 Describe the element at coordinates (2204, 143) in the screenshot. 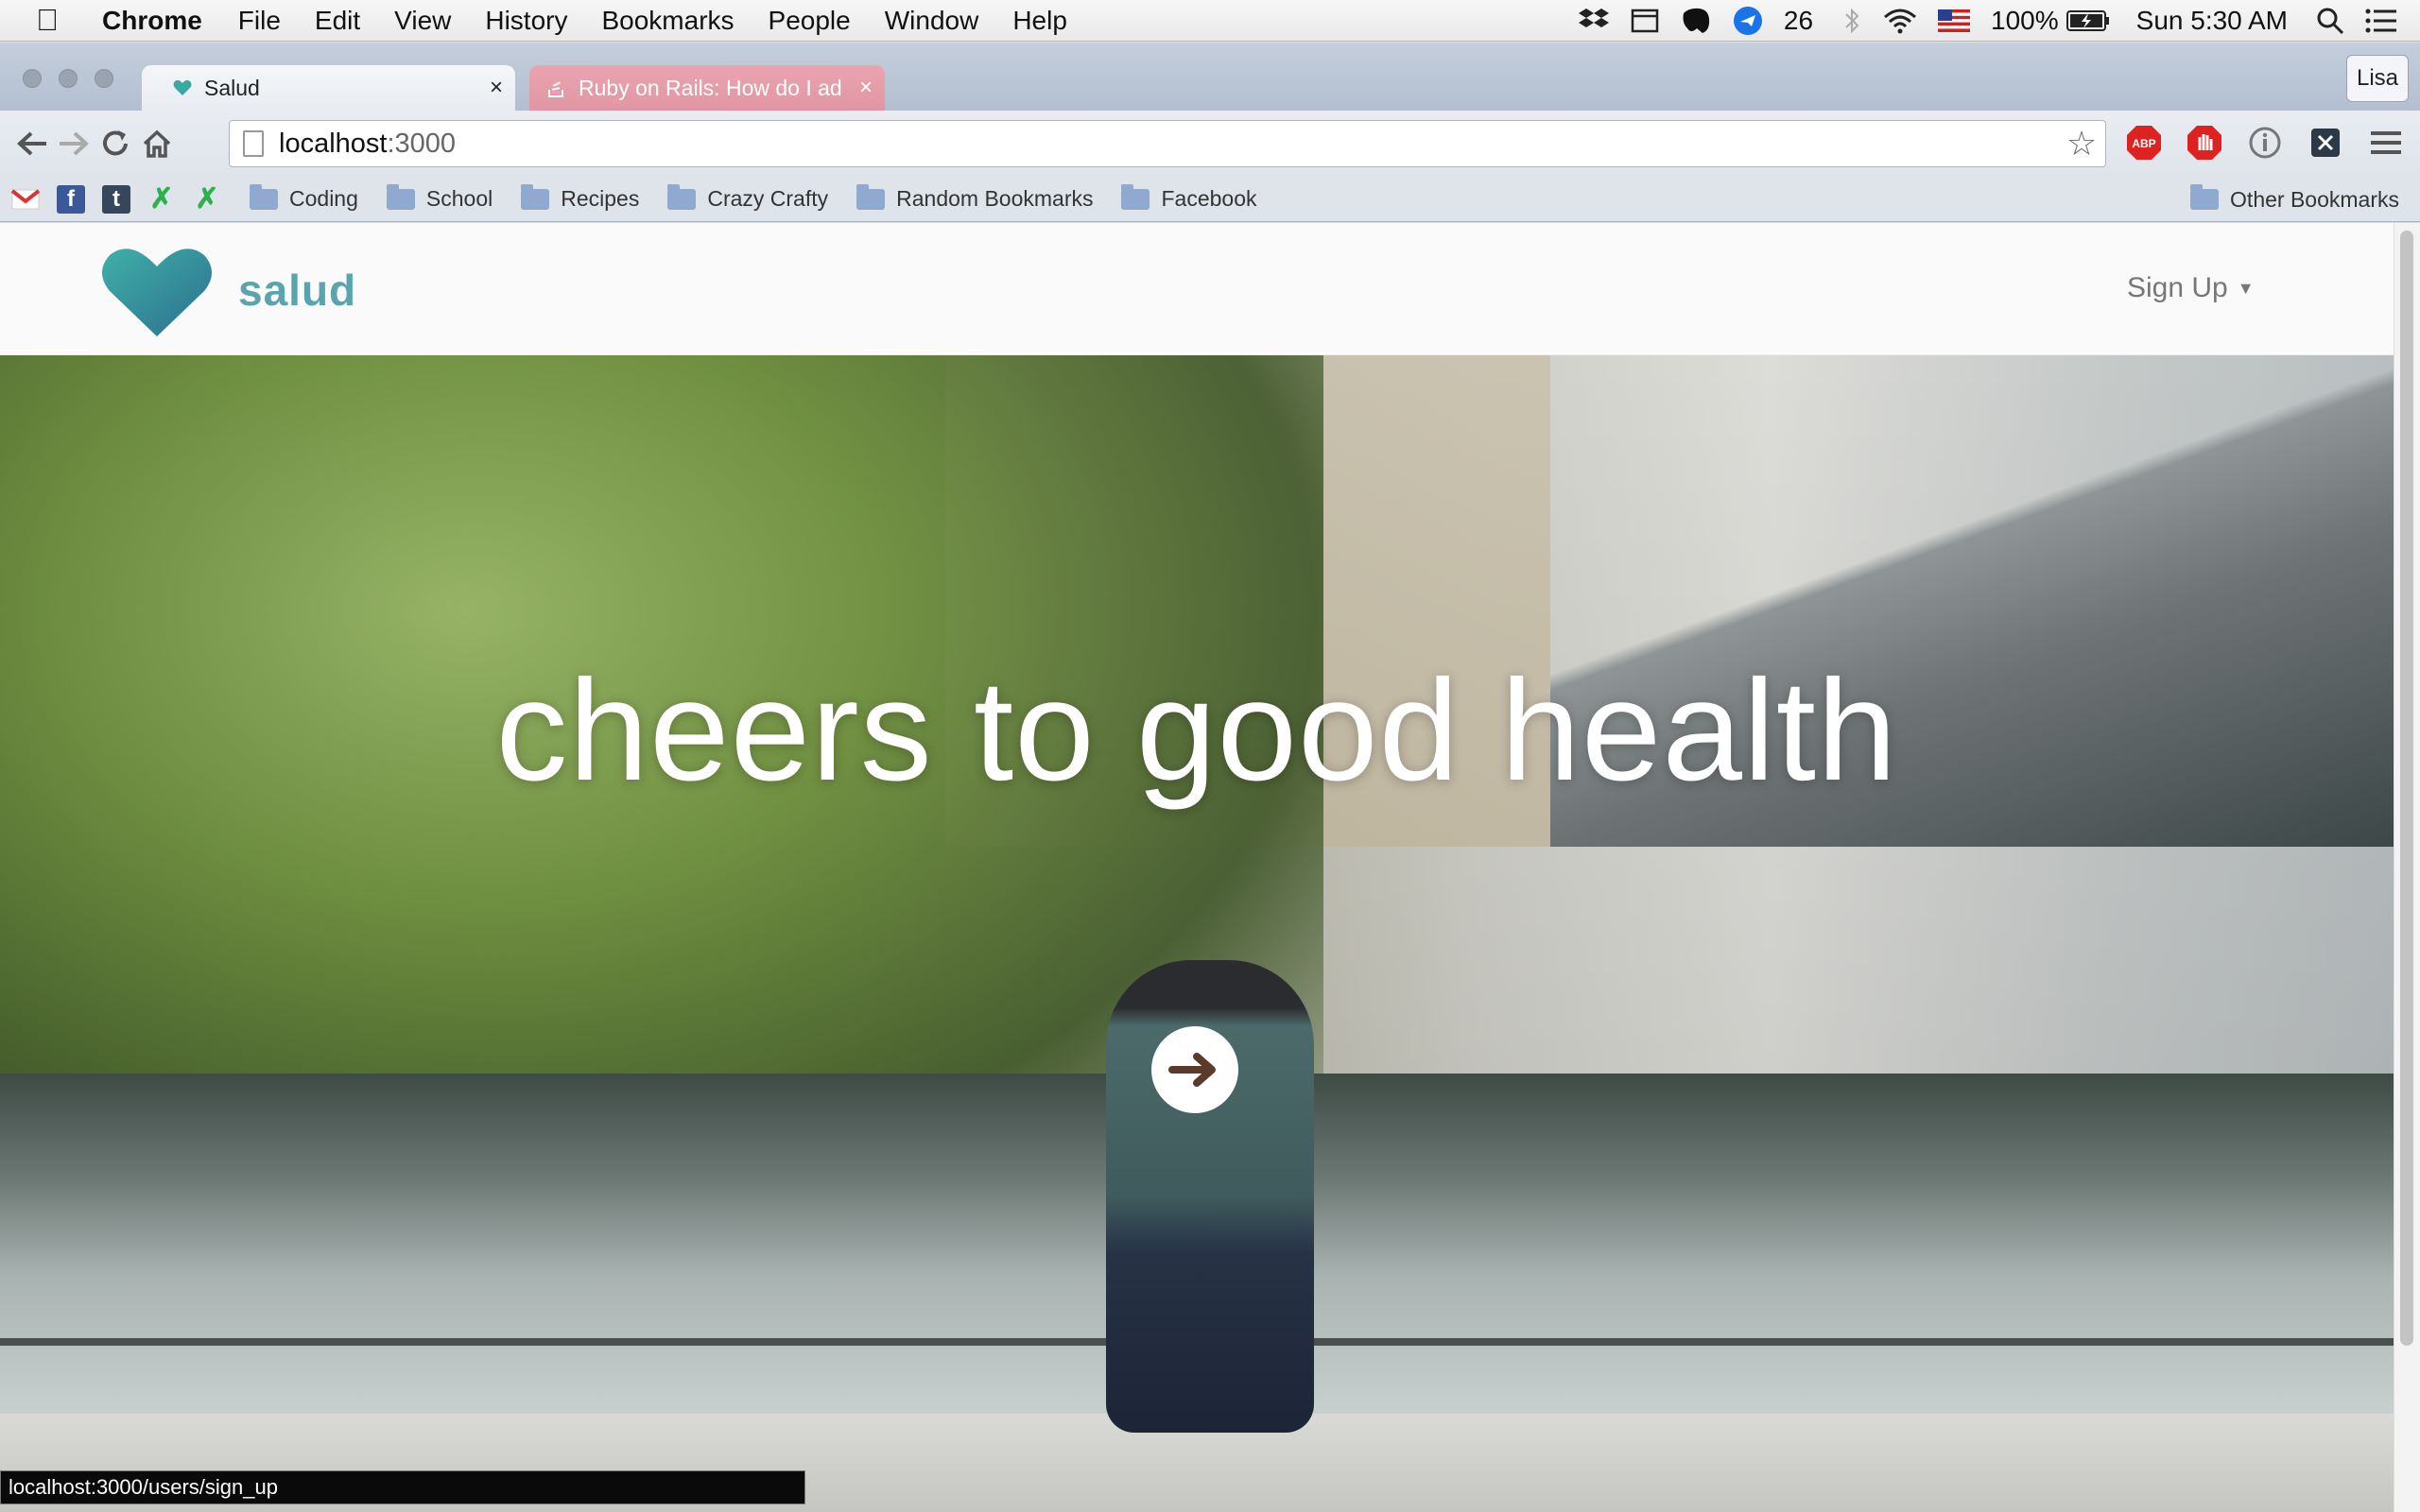

I see `adblock-hand-icon` at that location.